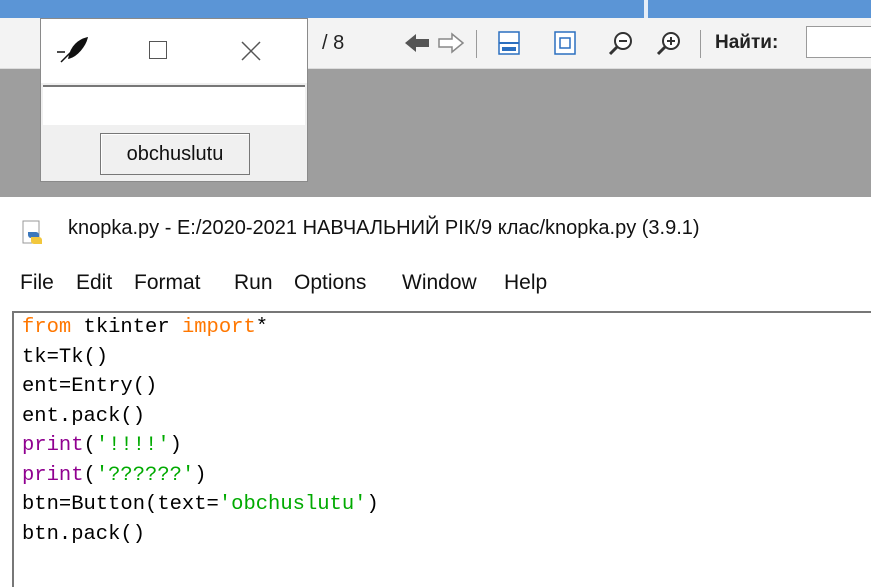 This screenshot has height=587, width=871. I want to click on fit-page-icon, so click(565, 43).